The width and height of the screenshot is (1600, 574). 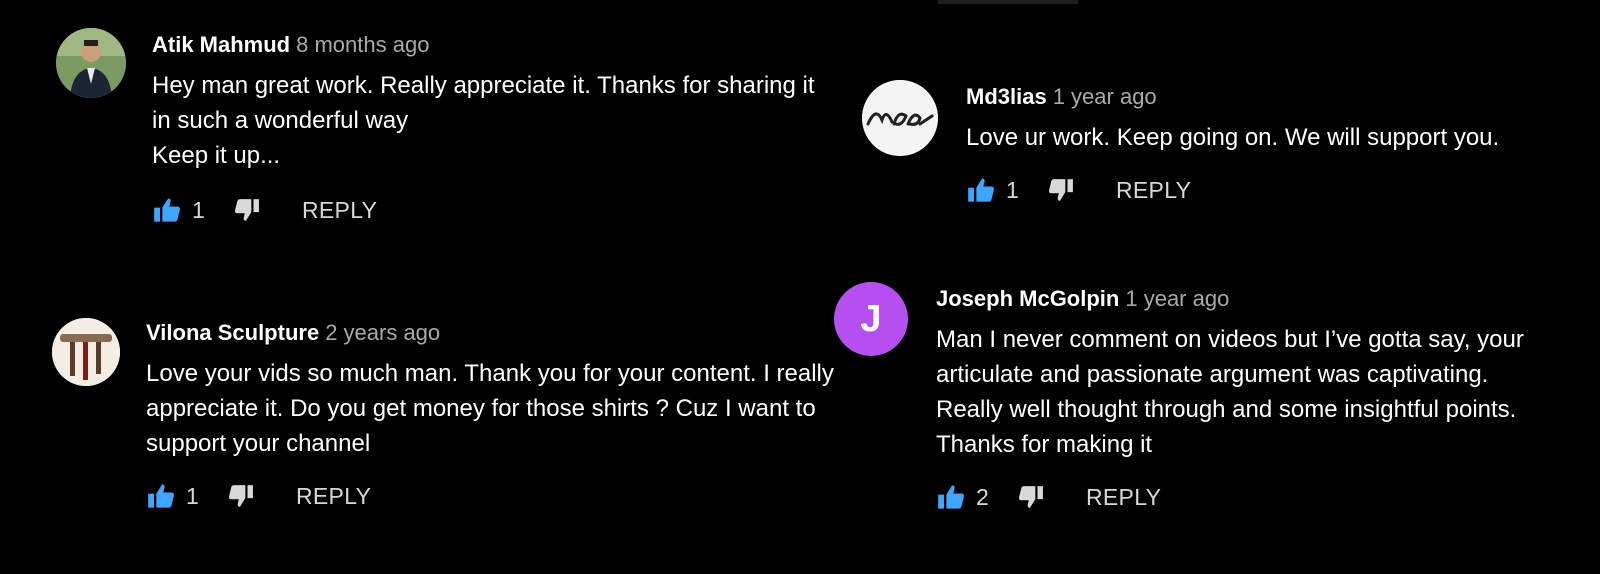 I want to click on comment-actions: 2 REPLY, so click(x=1230, y=497).